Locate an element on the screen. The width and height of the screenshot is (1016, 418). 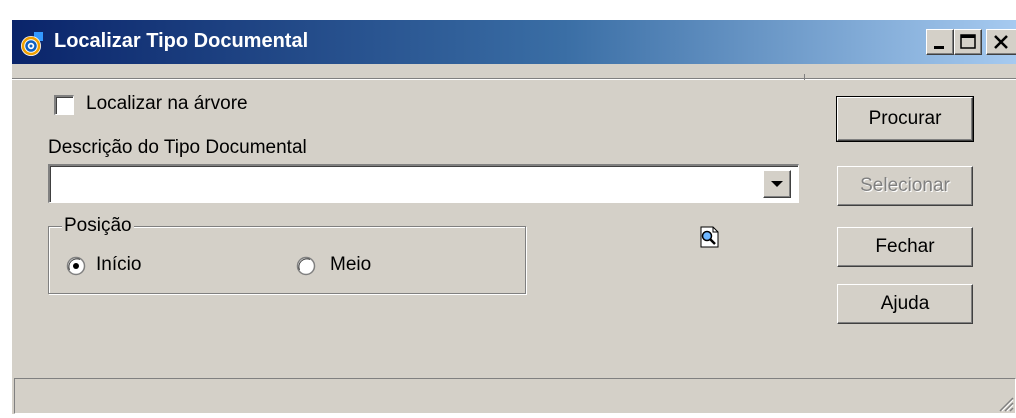
close-icon is located at coordinates (1001, 42).